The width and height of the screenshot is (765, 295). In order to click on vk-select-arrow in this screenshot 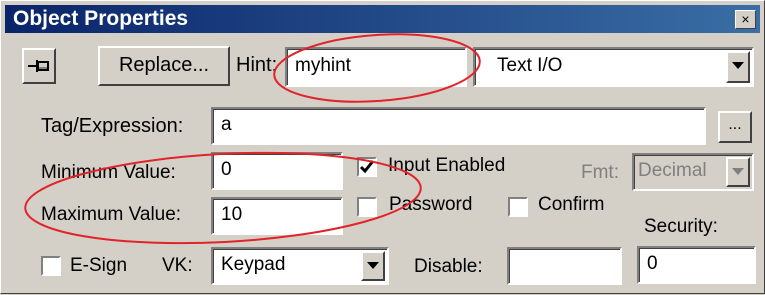, I will do `click(373, 266)`.